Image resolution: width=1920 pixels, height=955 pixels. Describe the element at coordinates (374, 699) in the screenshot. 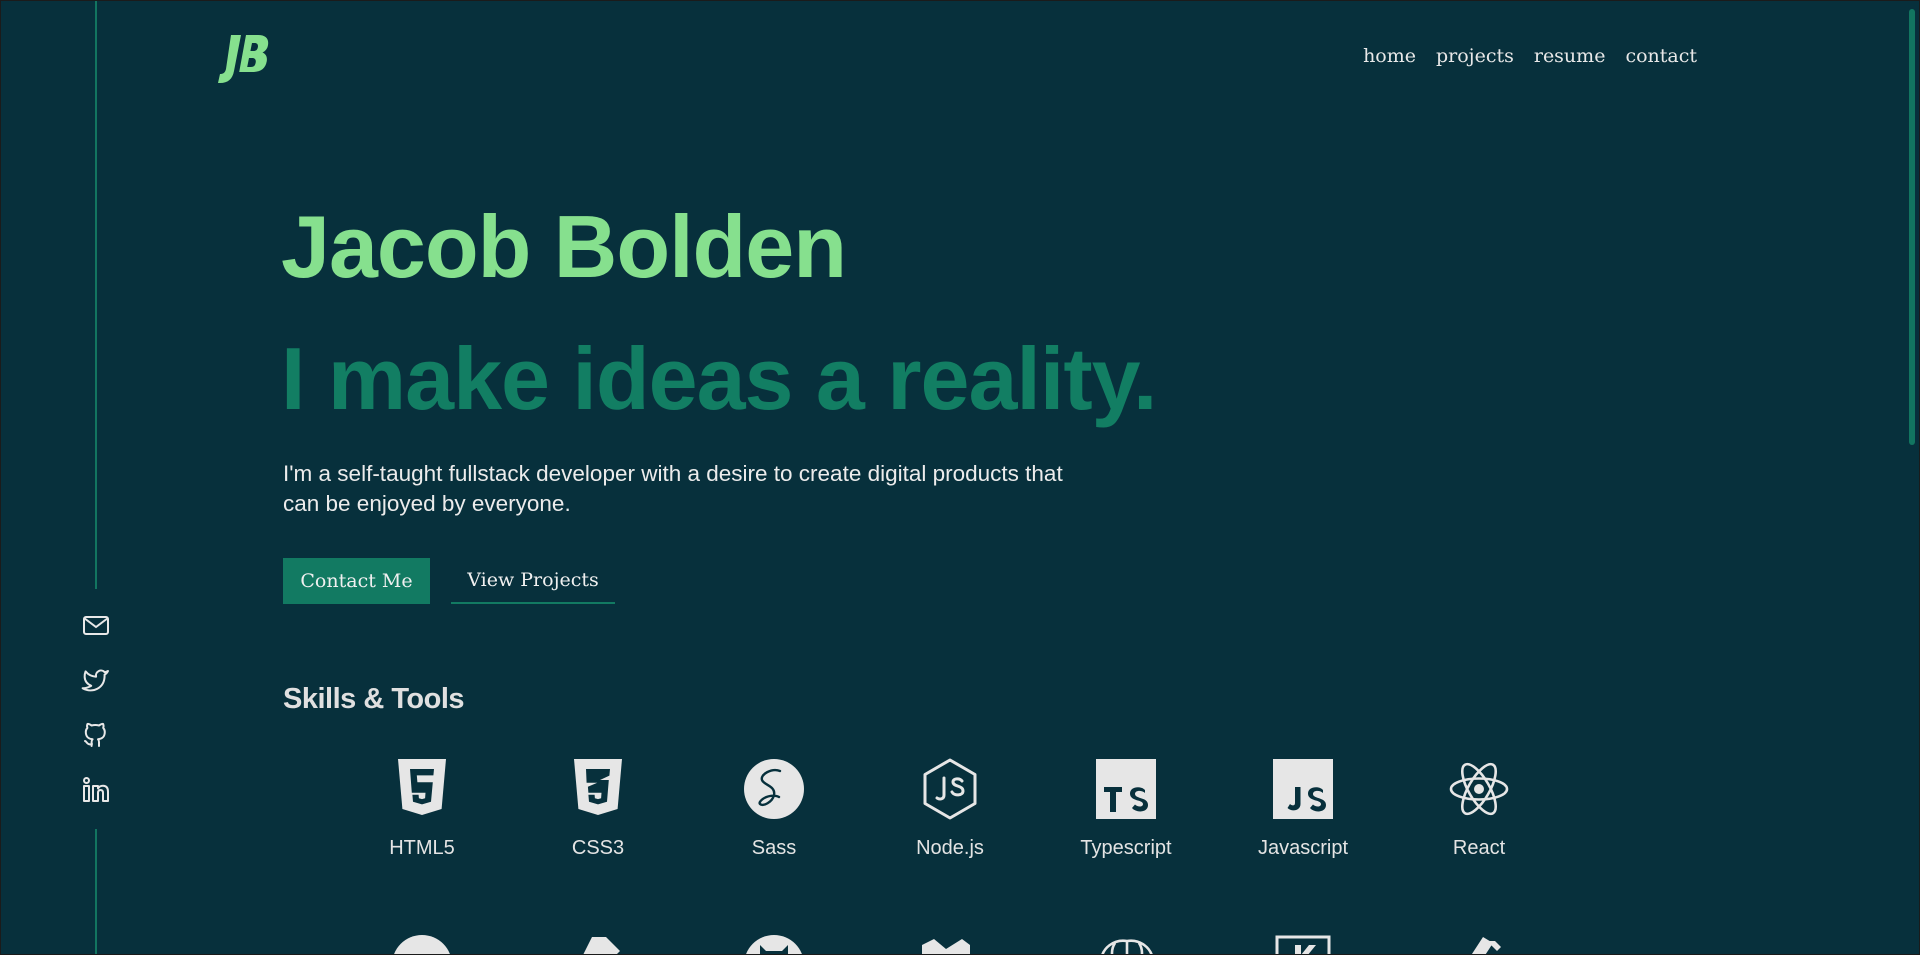

I see `skills-heading: Skills & Tools` at that location.